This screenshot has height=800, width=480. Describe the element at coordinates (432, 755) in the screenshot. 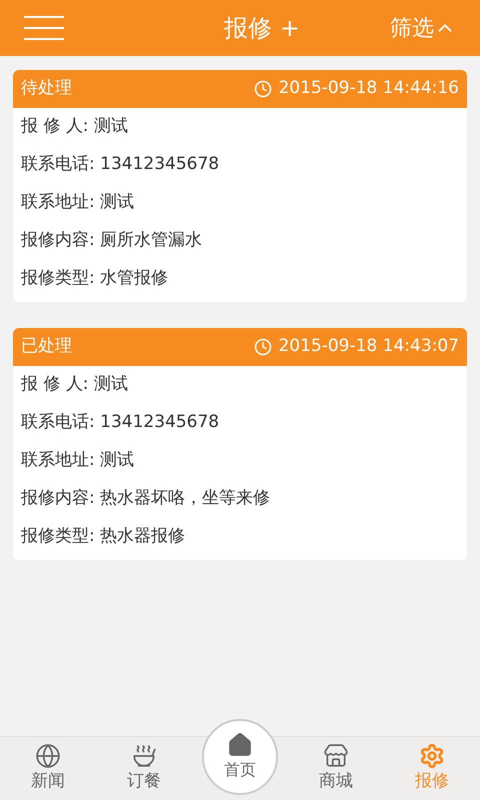

I see `gear-icon` at that location.